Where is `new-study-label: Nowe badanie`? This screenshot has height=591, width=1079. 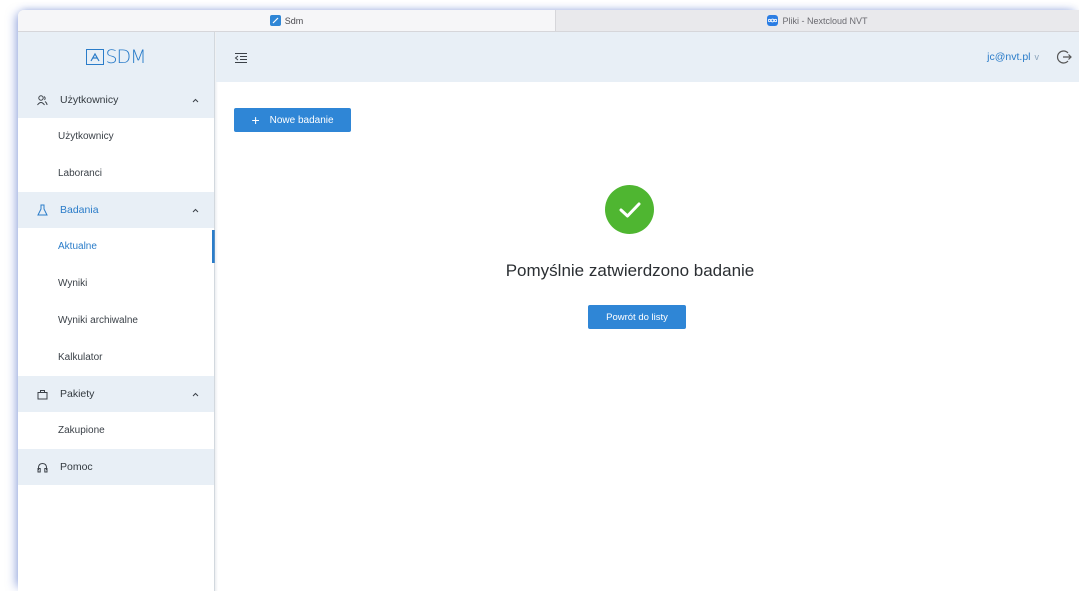 new-study-label: Nowe badanie is located at coordinates (301, 120).